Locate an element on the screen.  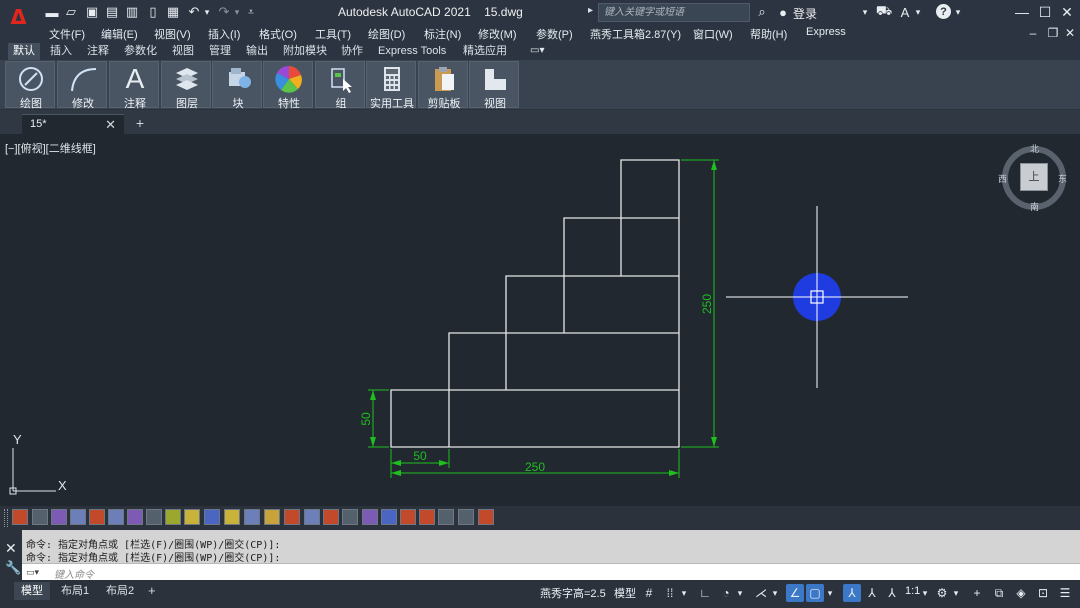
login-button: 登录 is located at coordinates (805, 13).